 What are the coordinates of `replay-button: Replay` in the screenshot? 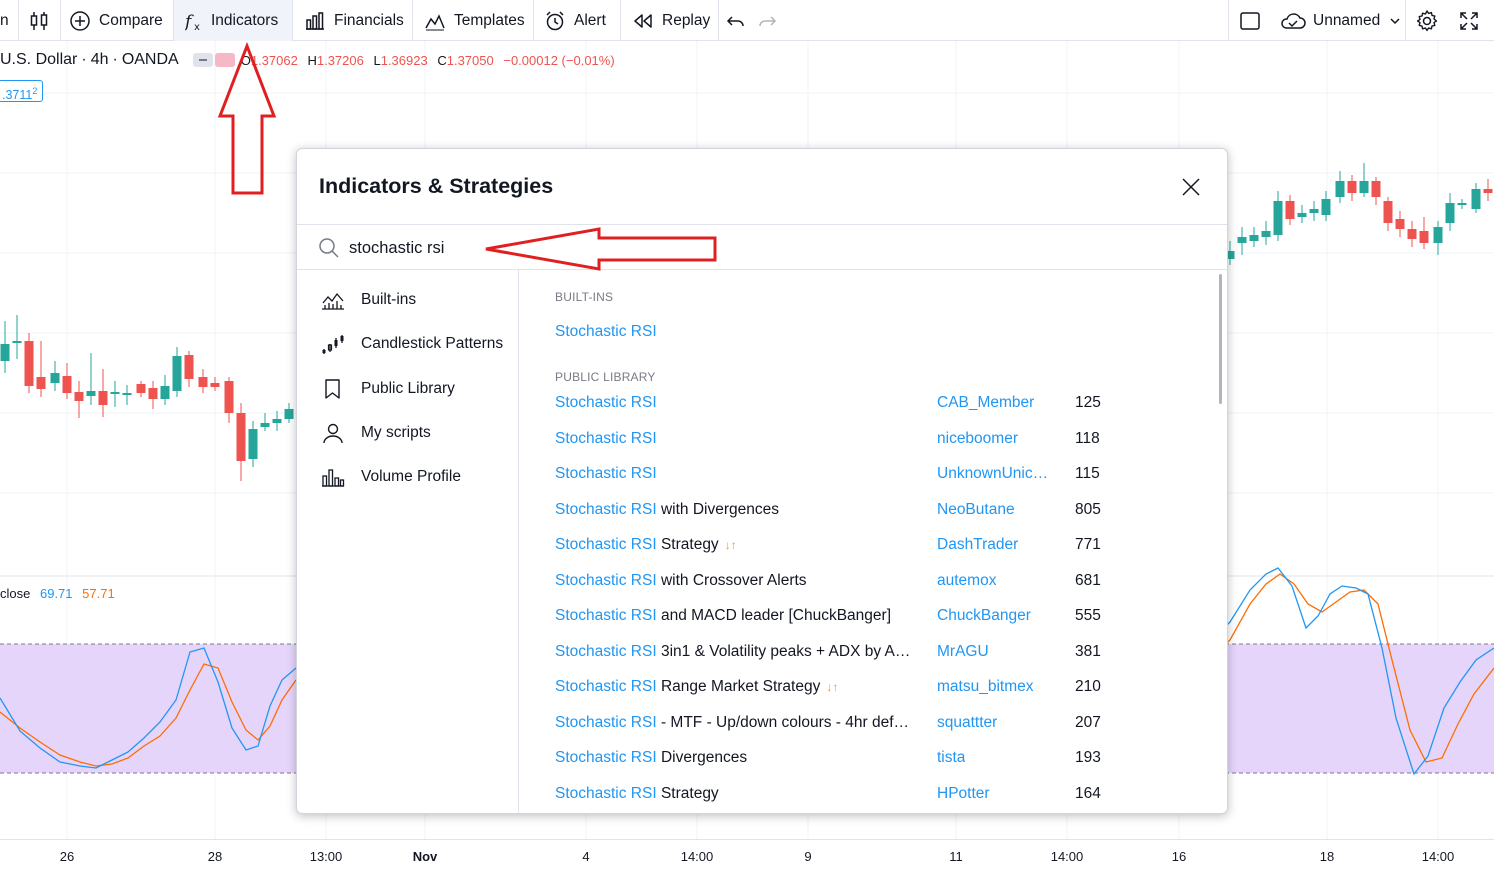 It's located at (671, 20).